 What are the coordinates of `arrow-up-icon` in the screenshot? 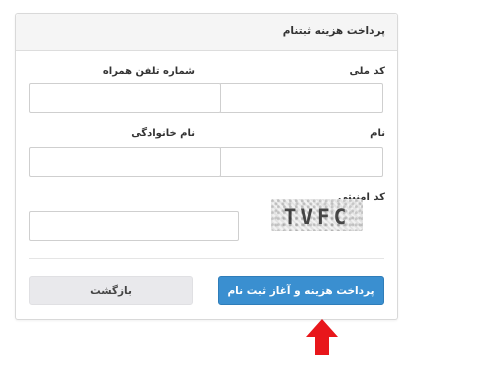 It's located at (322, 337).